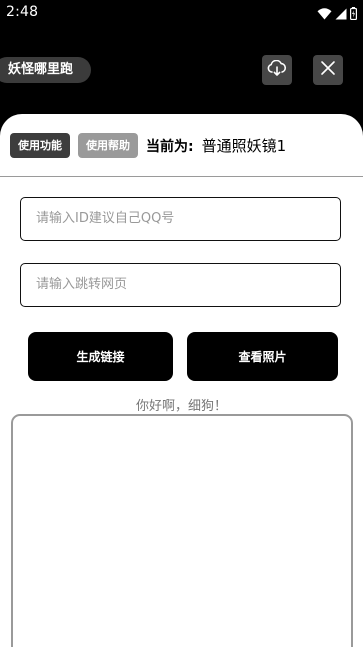 The image size is (363, 647). I want to click on tab-use-help: 使用帮助, so click(108, 145).